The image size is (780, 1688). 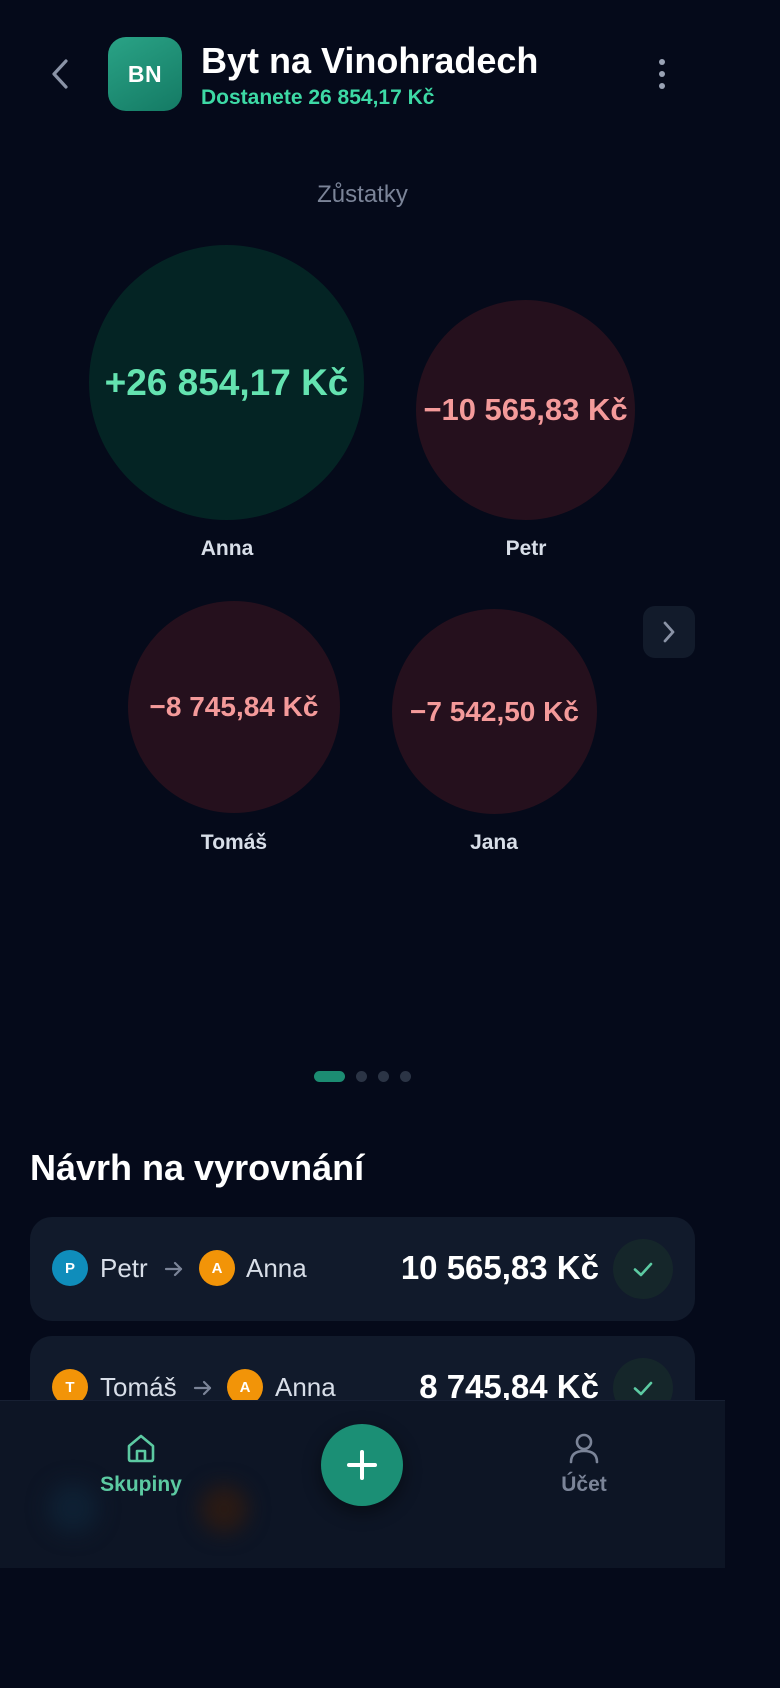 What do you see at coordinates (526, 548) in the screenshot?
I see `balance-name-petr: Petr` at bounding box center [526, 548].